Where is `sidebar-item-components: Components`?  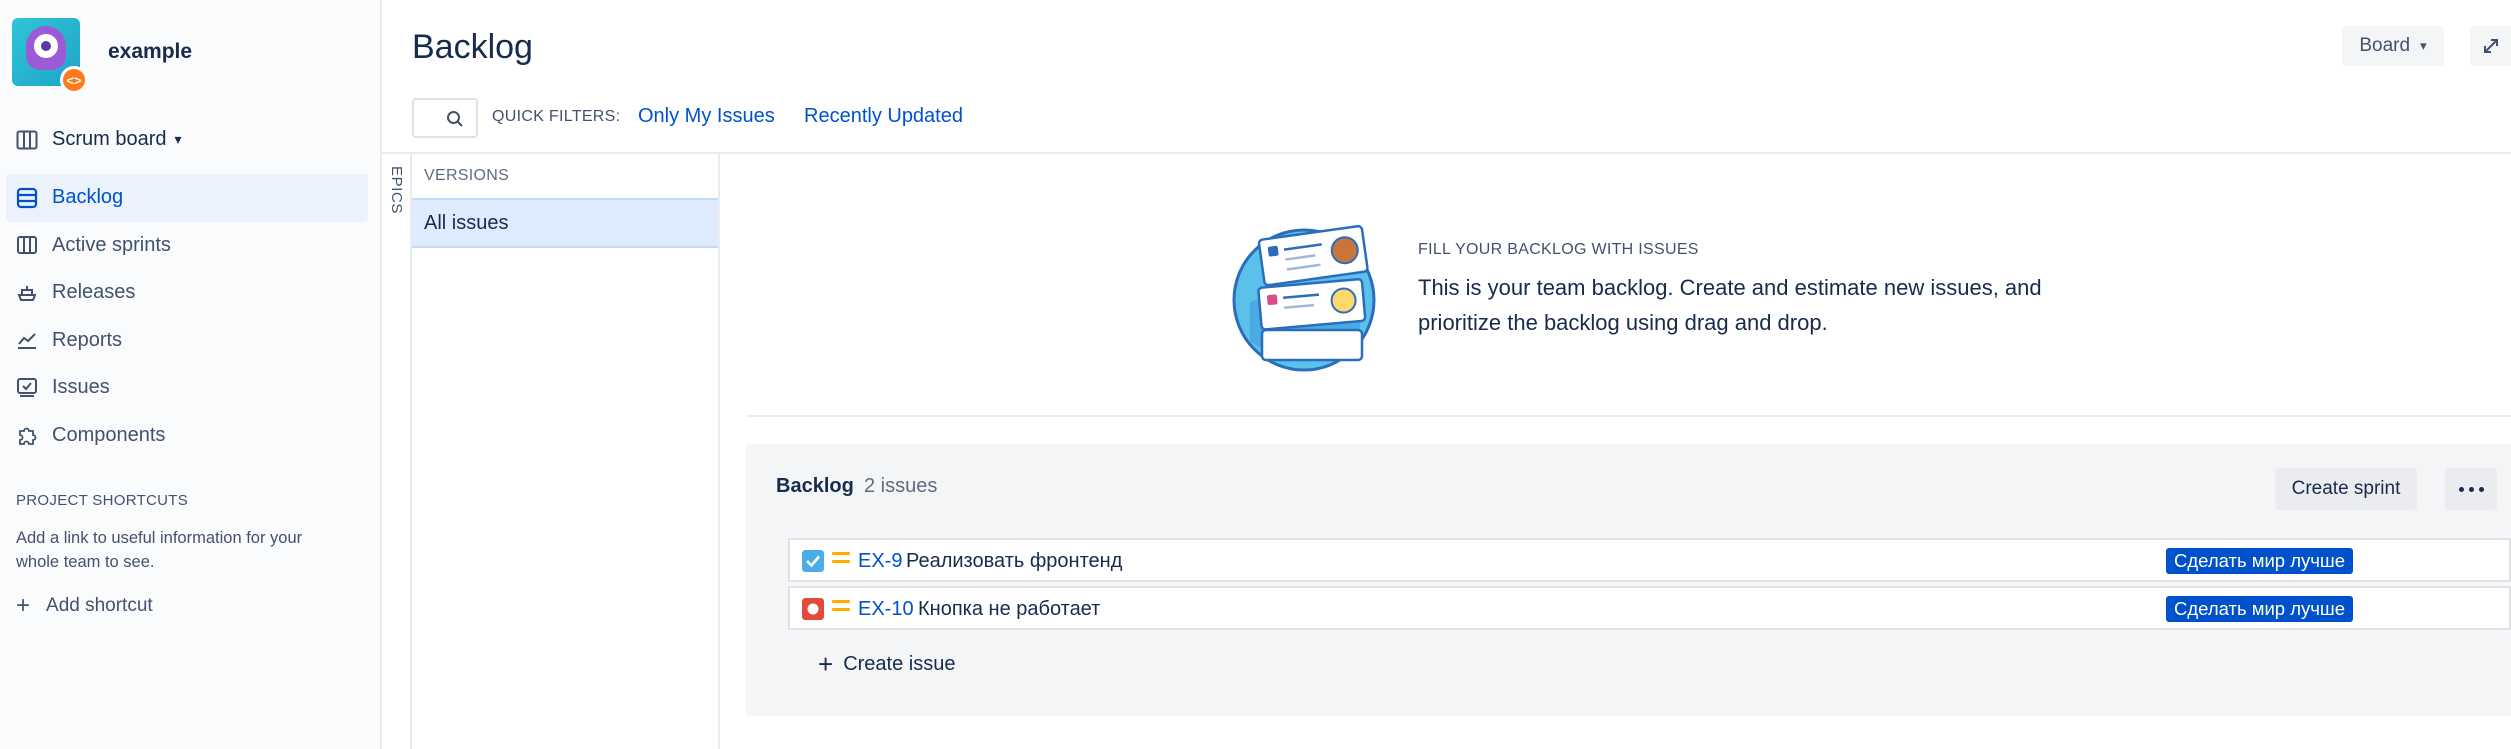
sidebar-item-components: Components is located at coordinates (187, 436).